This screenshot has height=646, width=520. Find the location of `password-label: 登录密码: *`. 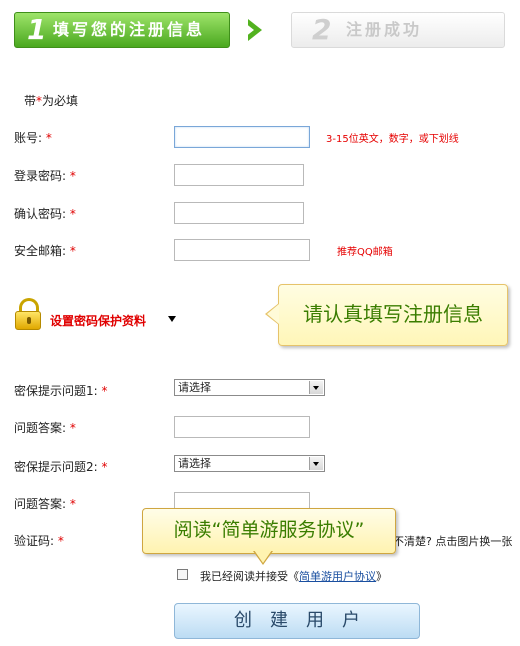

password-label: 登录密码: * is located at coordinates (45, 175).